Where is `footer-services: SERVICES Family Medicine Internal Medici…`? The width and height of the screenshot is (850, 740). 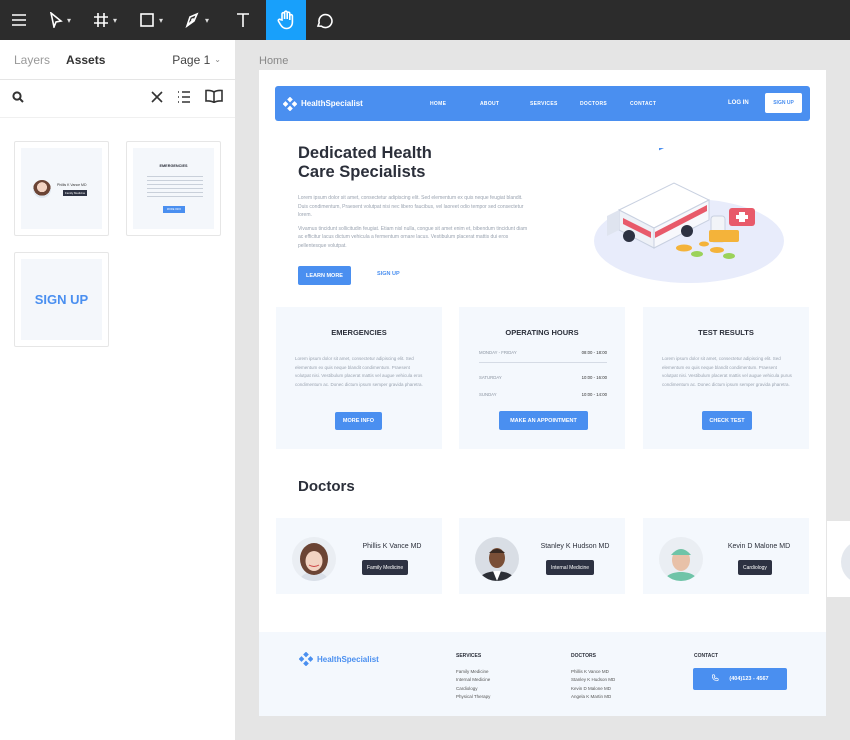
footer-services: SERVICES Family Medicine Internal Medici… is located at coordinates (473, 677).